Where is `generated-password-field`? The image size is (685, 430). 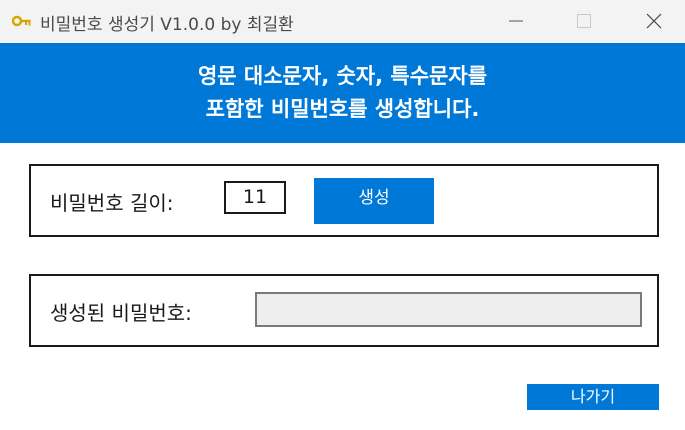 generated-password-field is located at coordinates (448, 309).